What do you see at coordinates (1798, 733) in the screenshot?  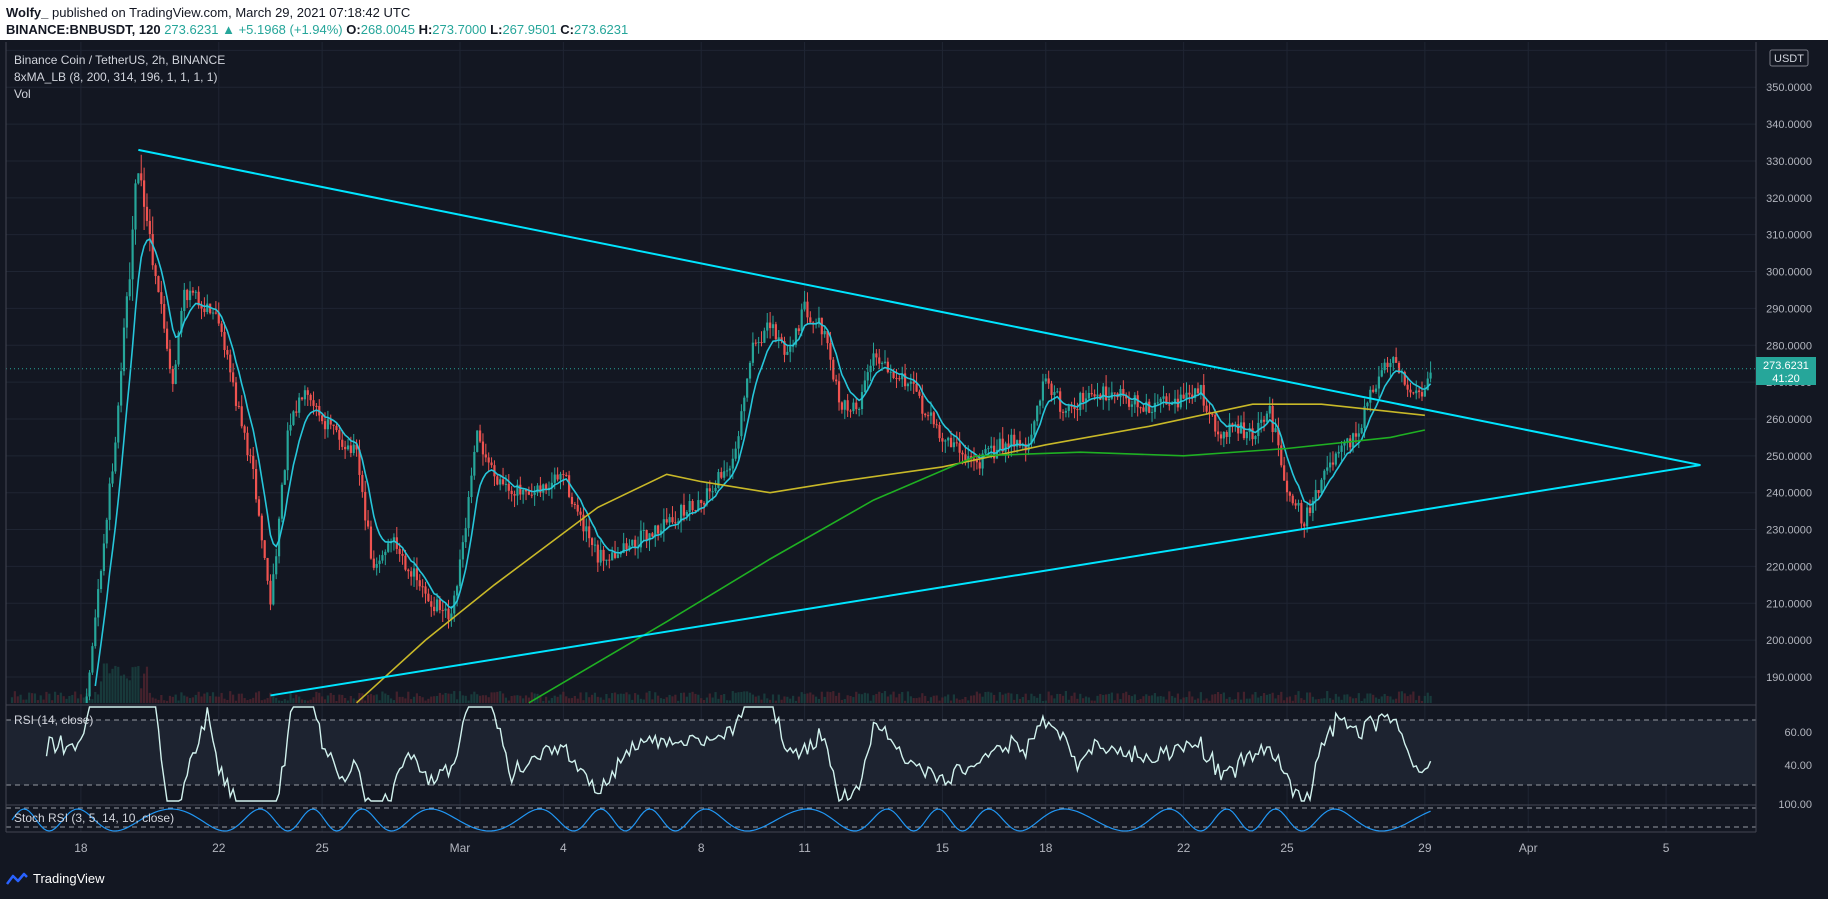 I see `rsi-tick-label: 60.00` at bounding box center [1798, 733].